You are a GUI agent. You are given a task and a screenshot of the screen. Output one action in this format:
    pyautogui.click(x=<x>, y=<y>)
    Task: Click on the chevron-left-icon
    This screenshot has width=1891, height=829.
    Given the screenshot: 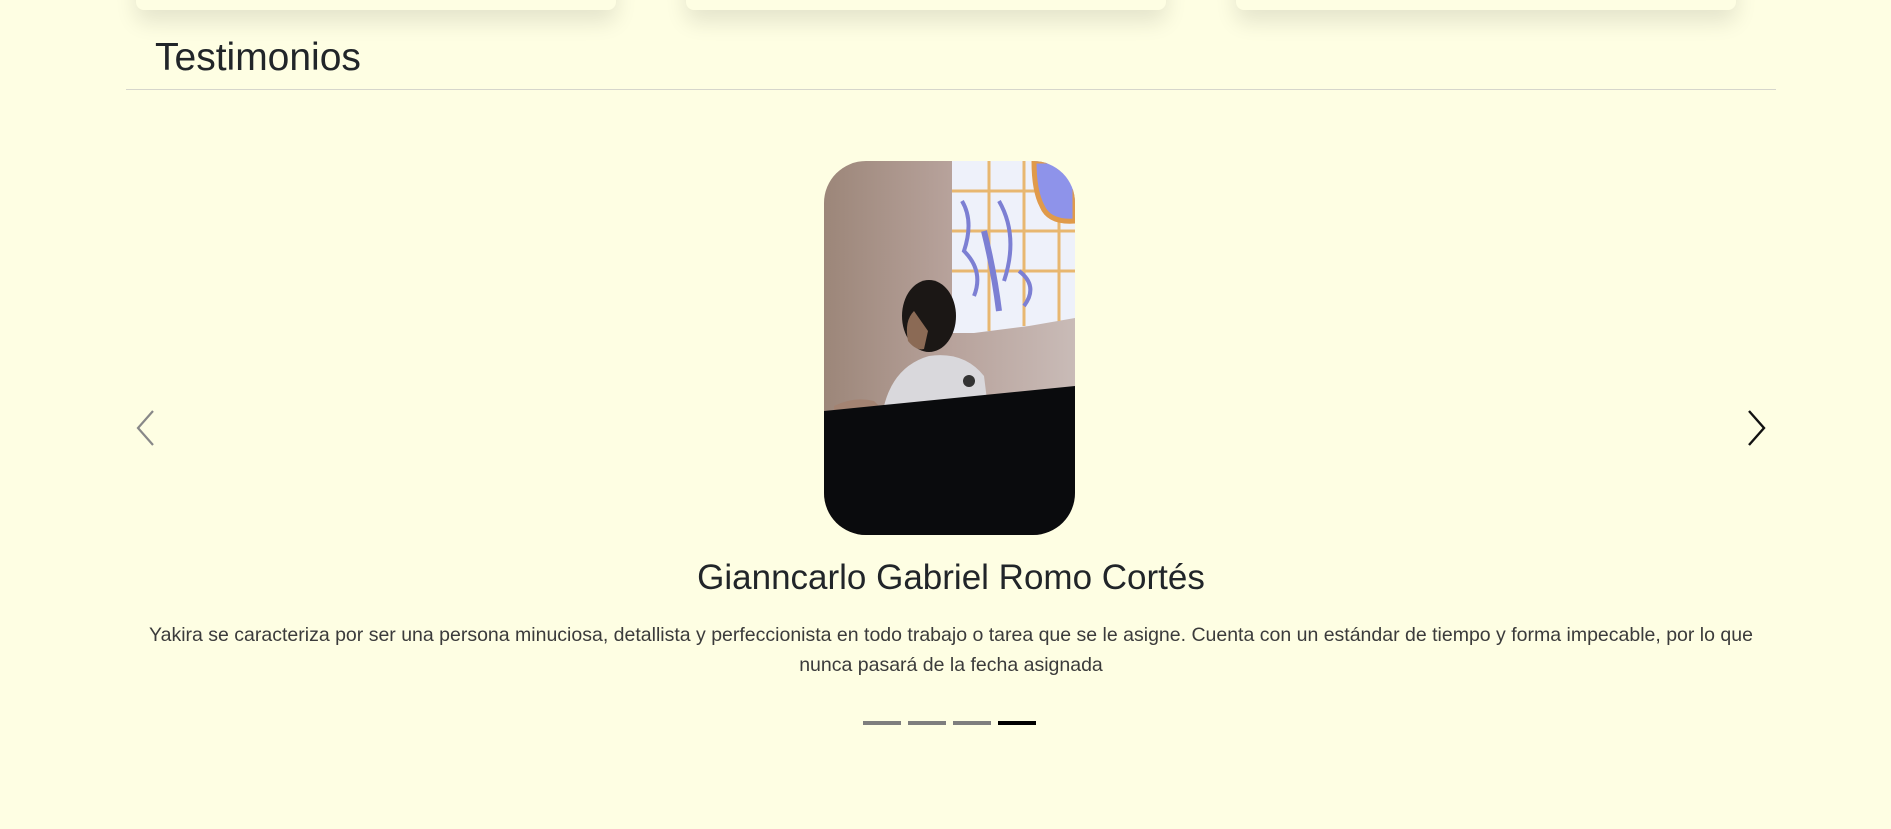 What is the action you would take?
    pyautogui.click(x=146, y=430)
    